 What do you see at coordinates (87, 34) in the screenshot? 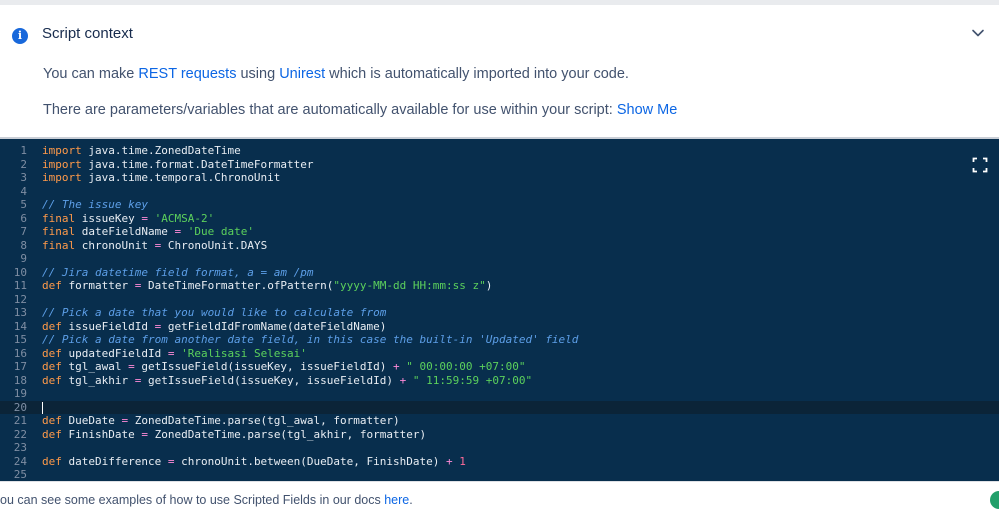
I see `script-context-title: Script context` at bounding box center [87, 34].